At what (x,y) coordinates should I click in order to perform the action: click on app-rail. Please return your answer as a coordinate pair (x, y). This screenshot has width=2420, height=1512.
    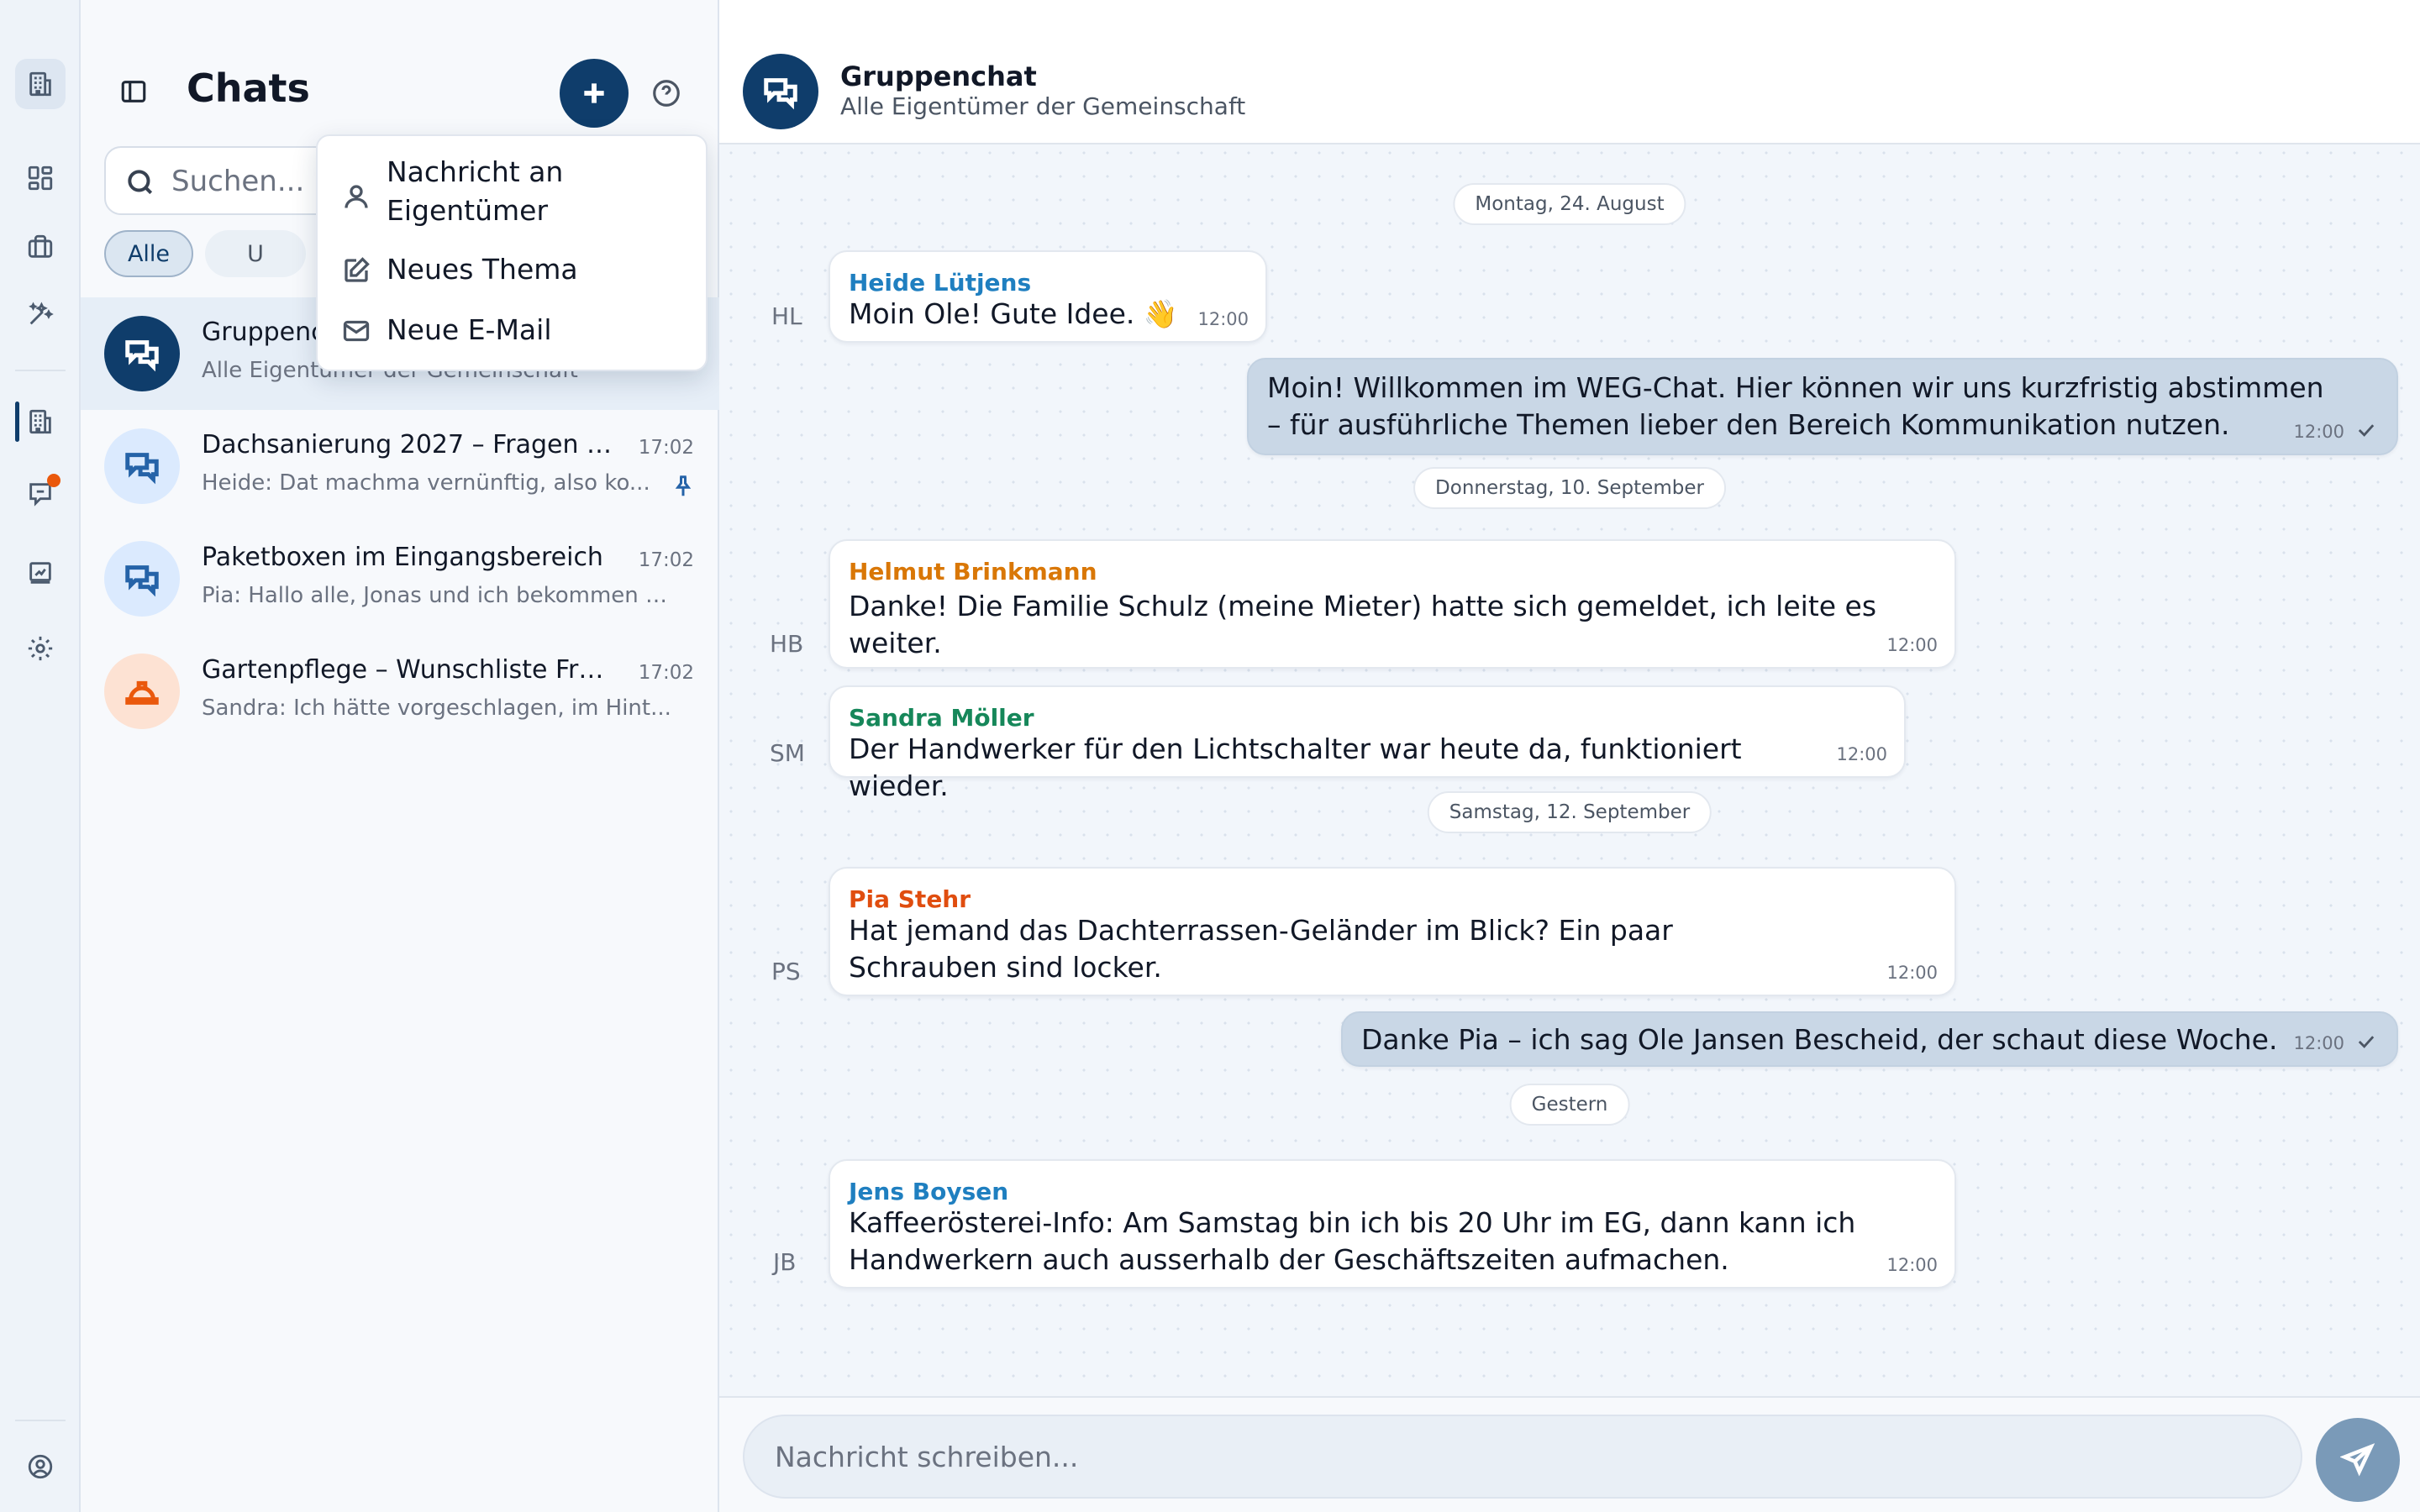
    Looking at the image, I should click on (40, 756).